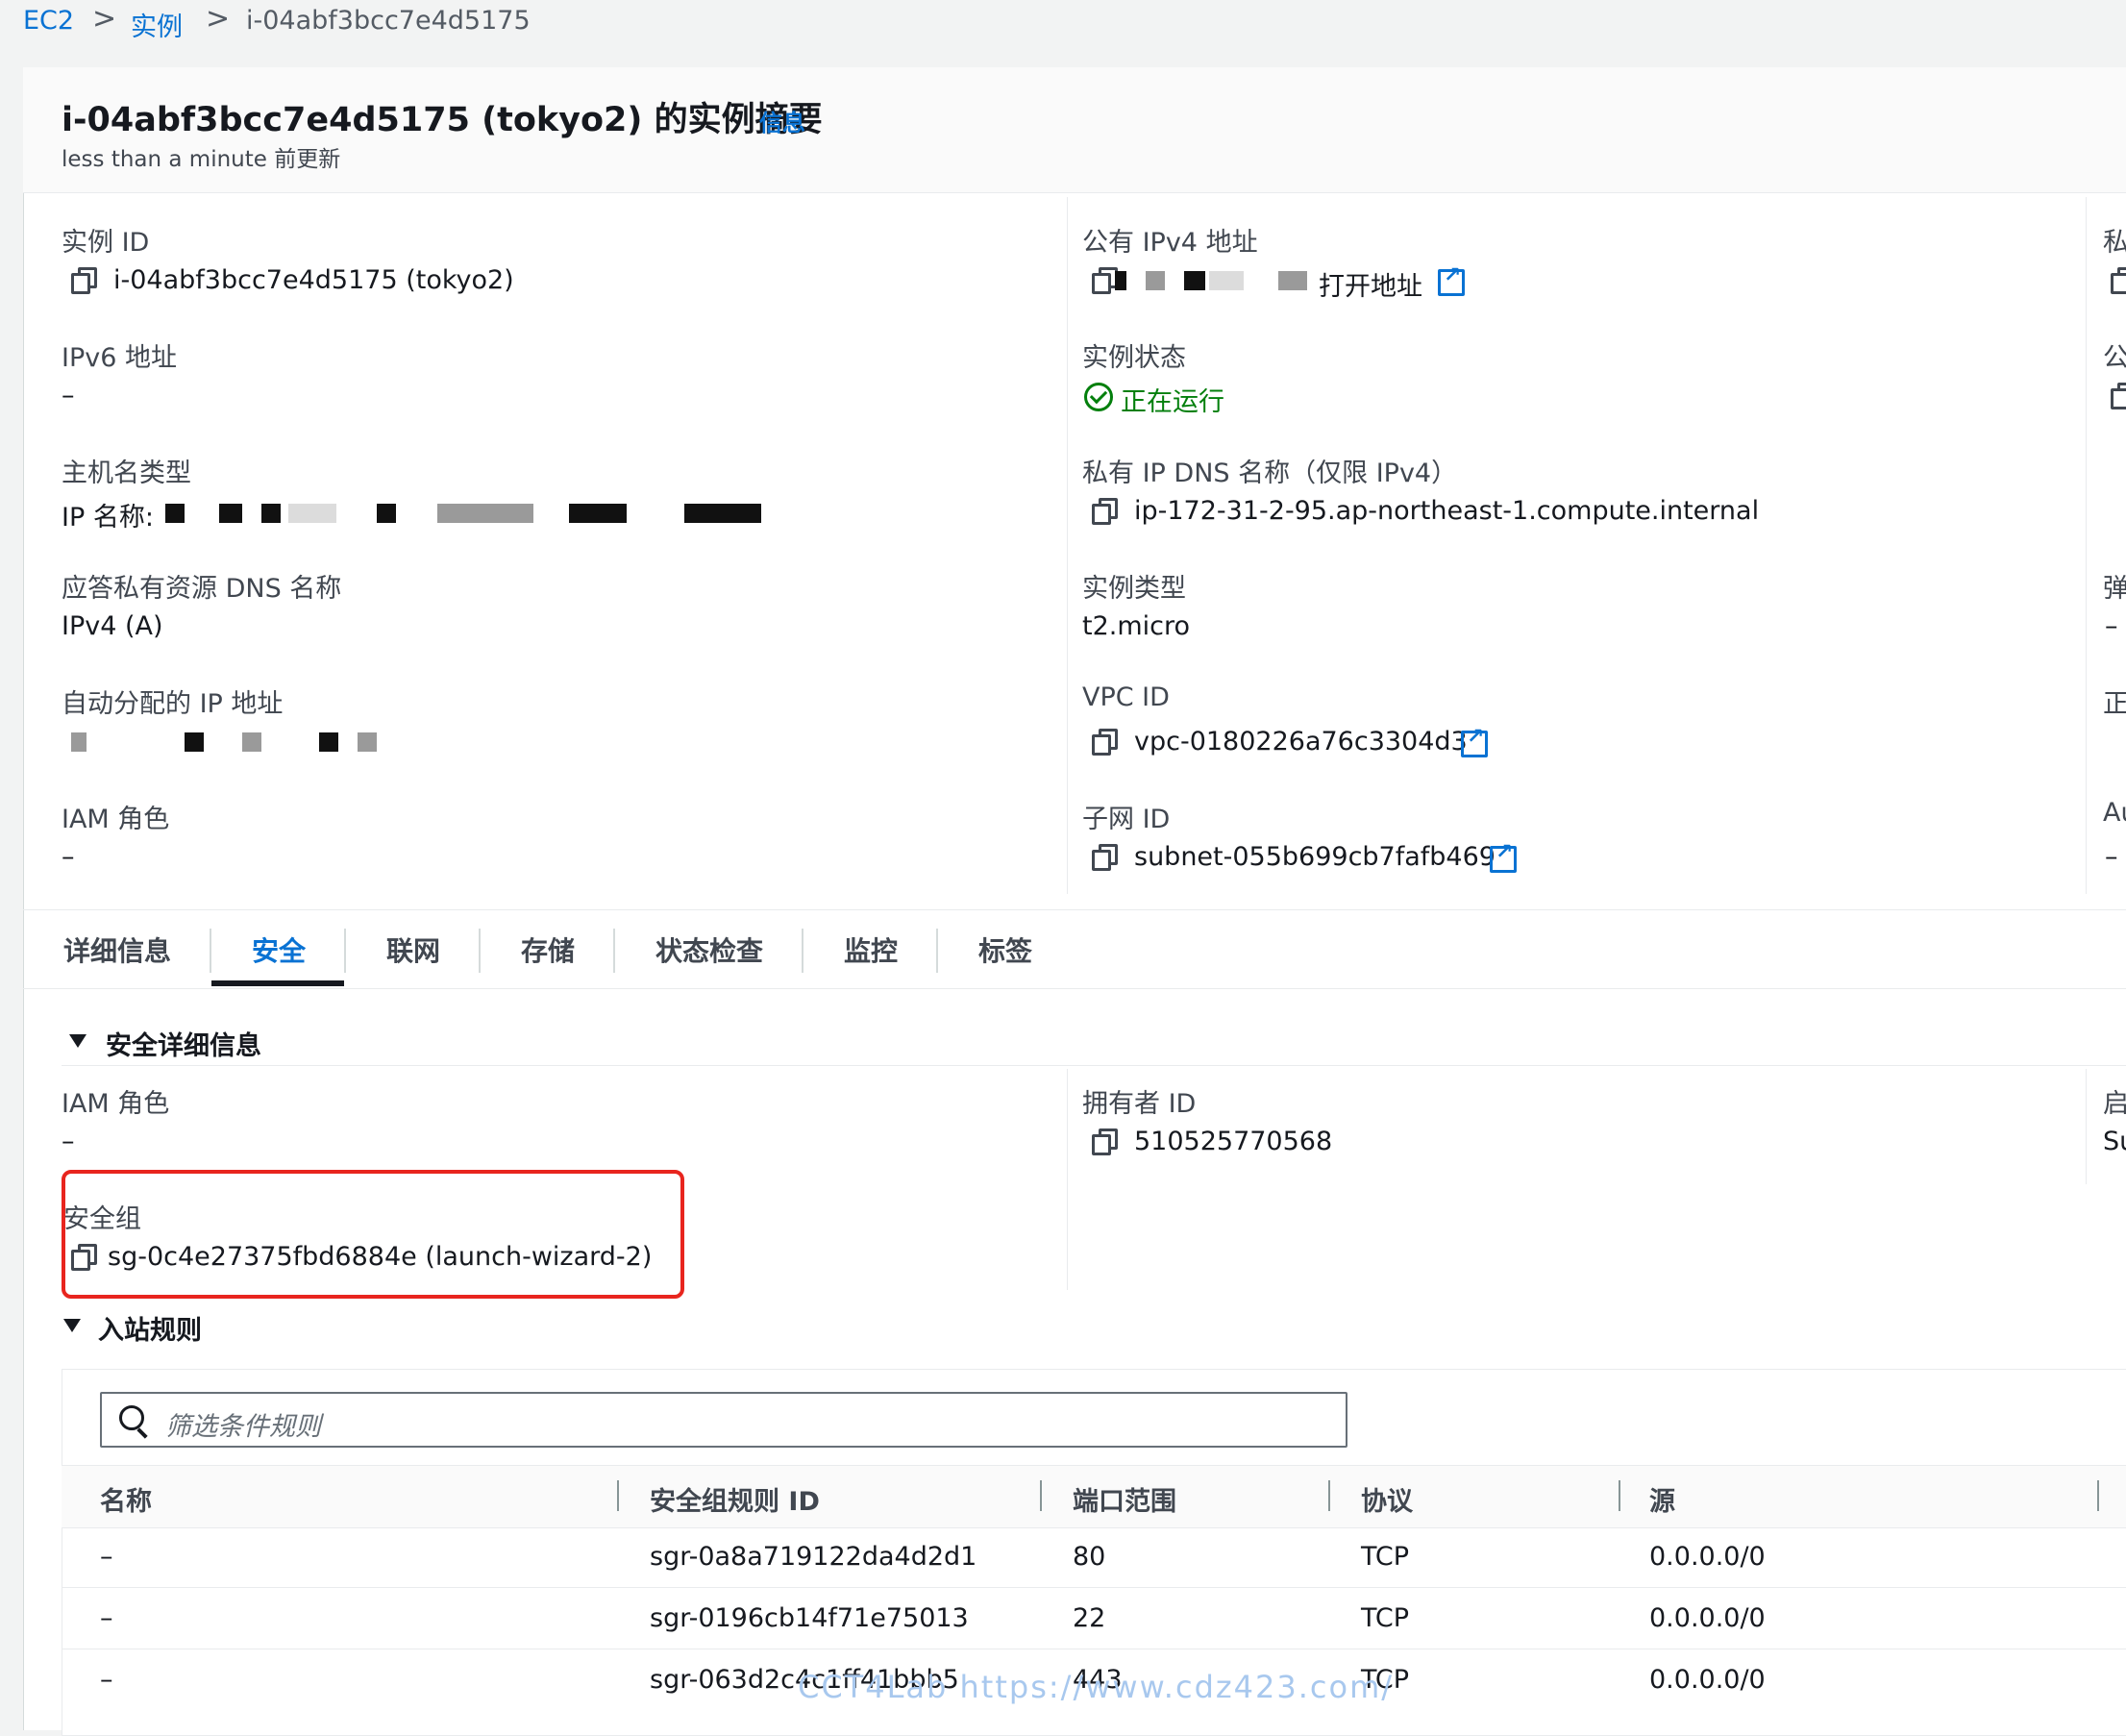  Describe the element at coordinates (1270, 473) in the screenshot. I see `private-dns-label: 私有 IP DNS 名称（仅限 IPv4）` at that location.